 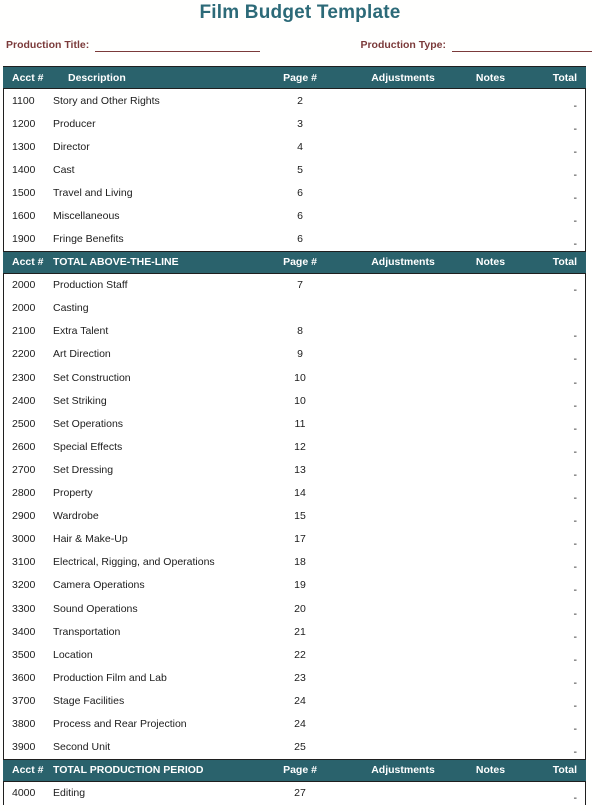 I want to click on cell-desc: Set Striking, so click(x=80, y=400).